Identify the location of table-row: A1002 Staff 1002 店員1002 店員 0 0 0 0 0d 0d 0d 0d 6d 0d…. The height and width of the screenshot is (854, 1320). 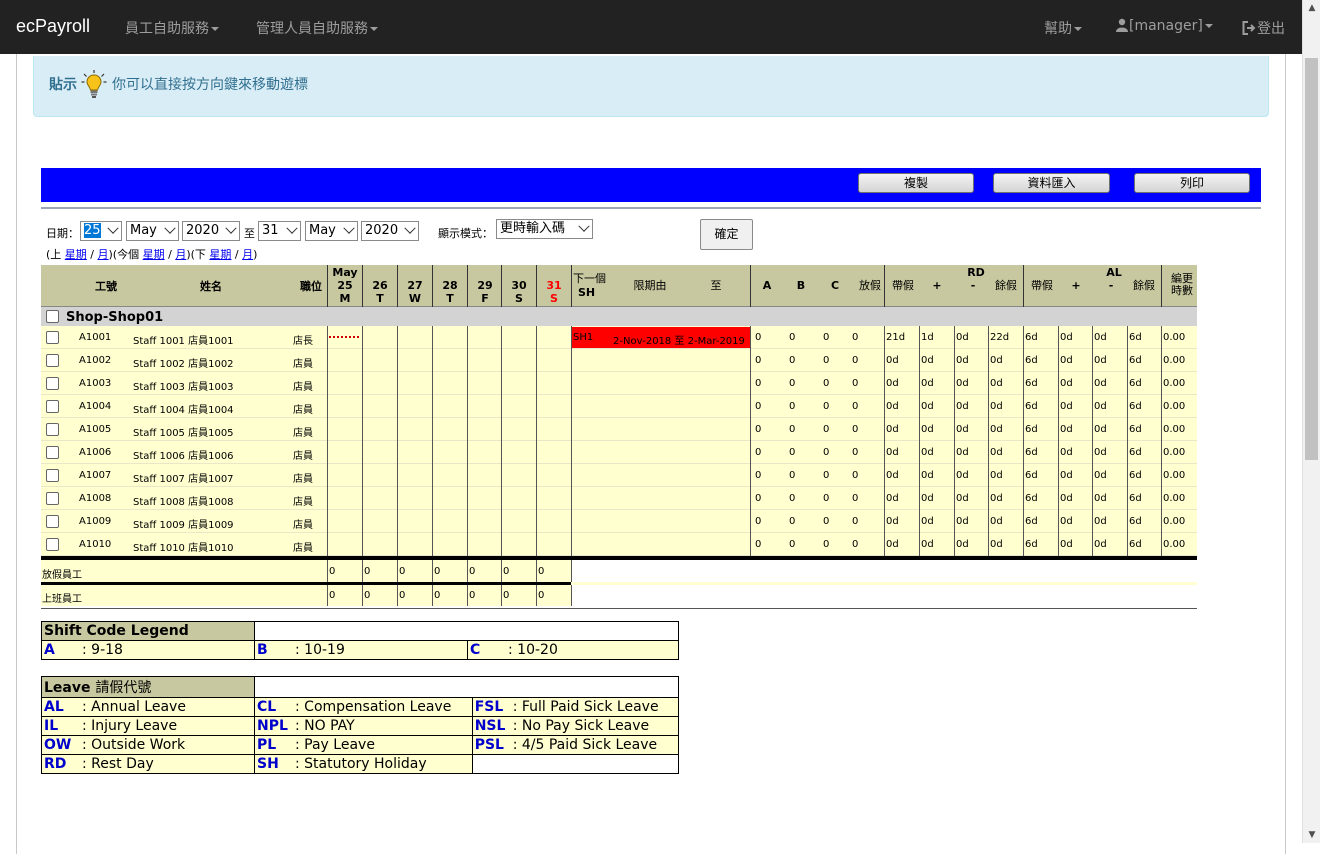
(619, 360).